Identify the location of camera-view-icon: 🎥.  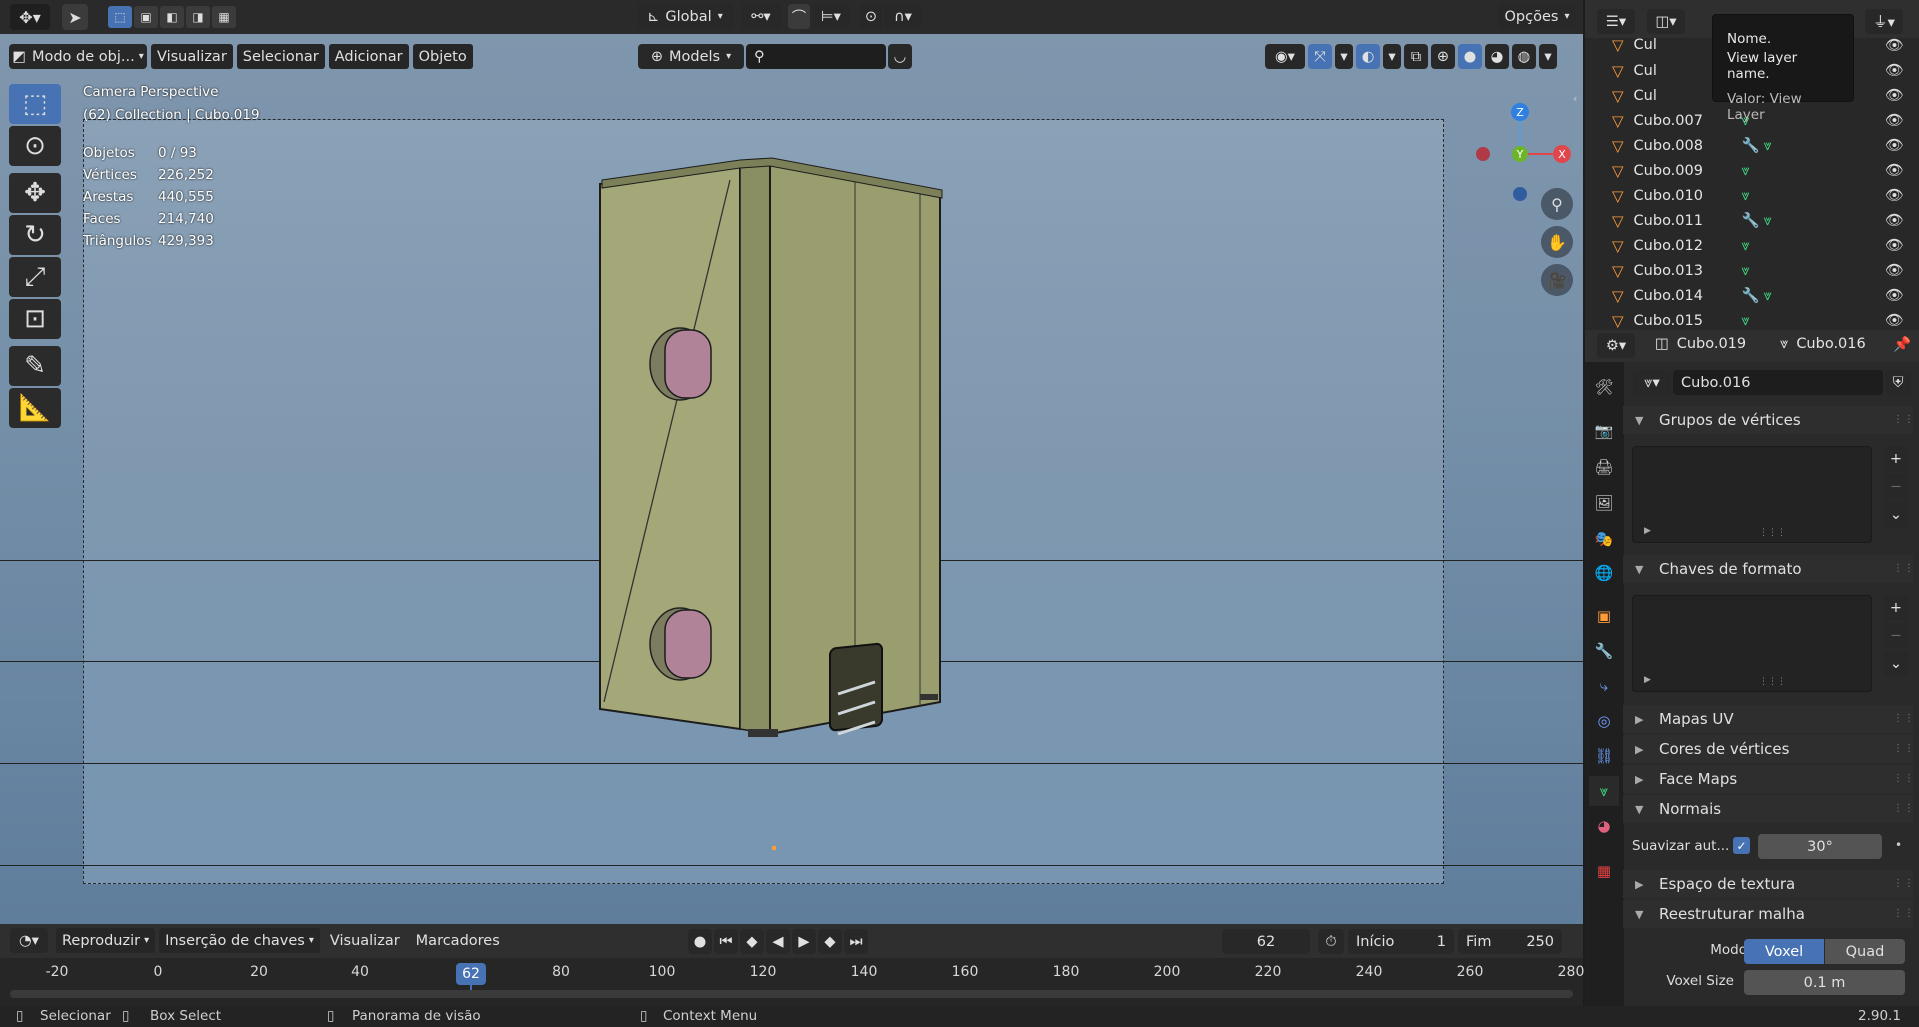
(1557, 280).